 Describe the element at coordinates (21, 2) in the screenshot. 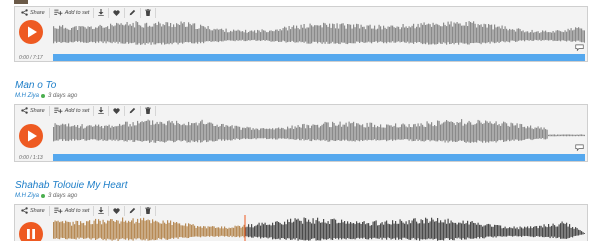

I see `track-artwork-thumbnail` at that location.